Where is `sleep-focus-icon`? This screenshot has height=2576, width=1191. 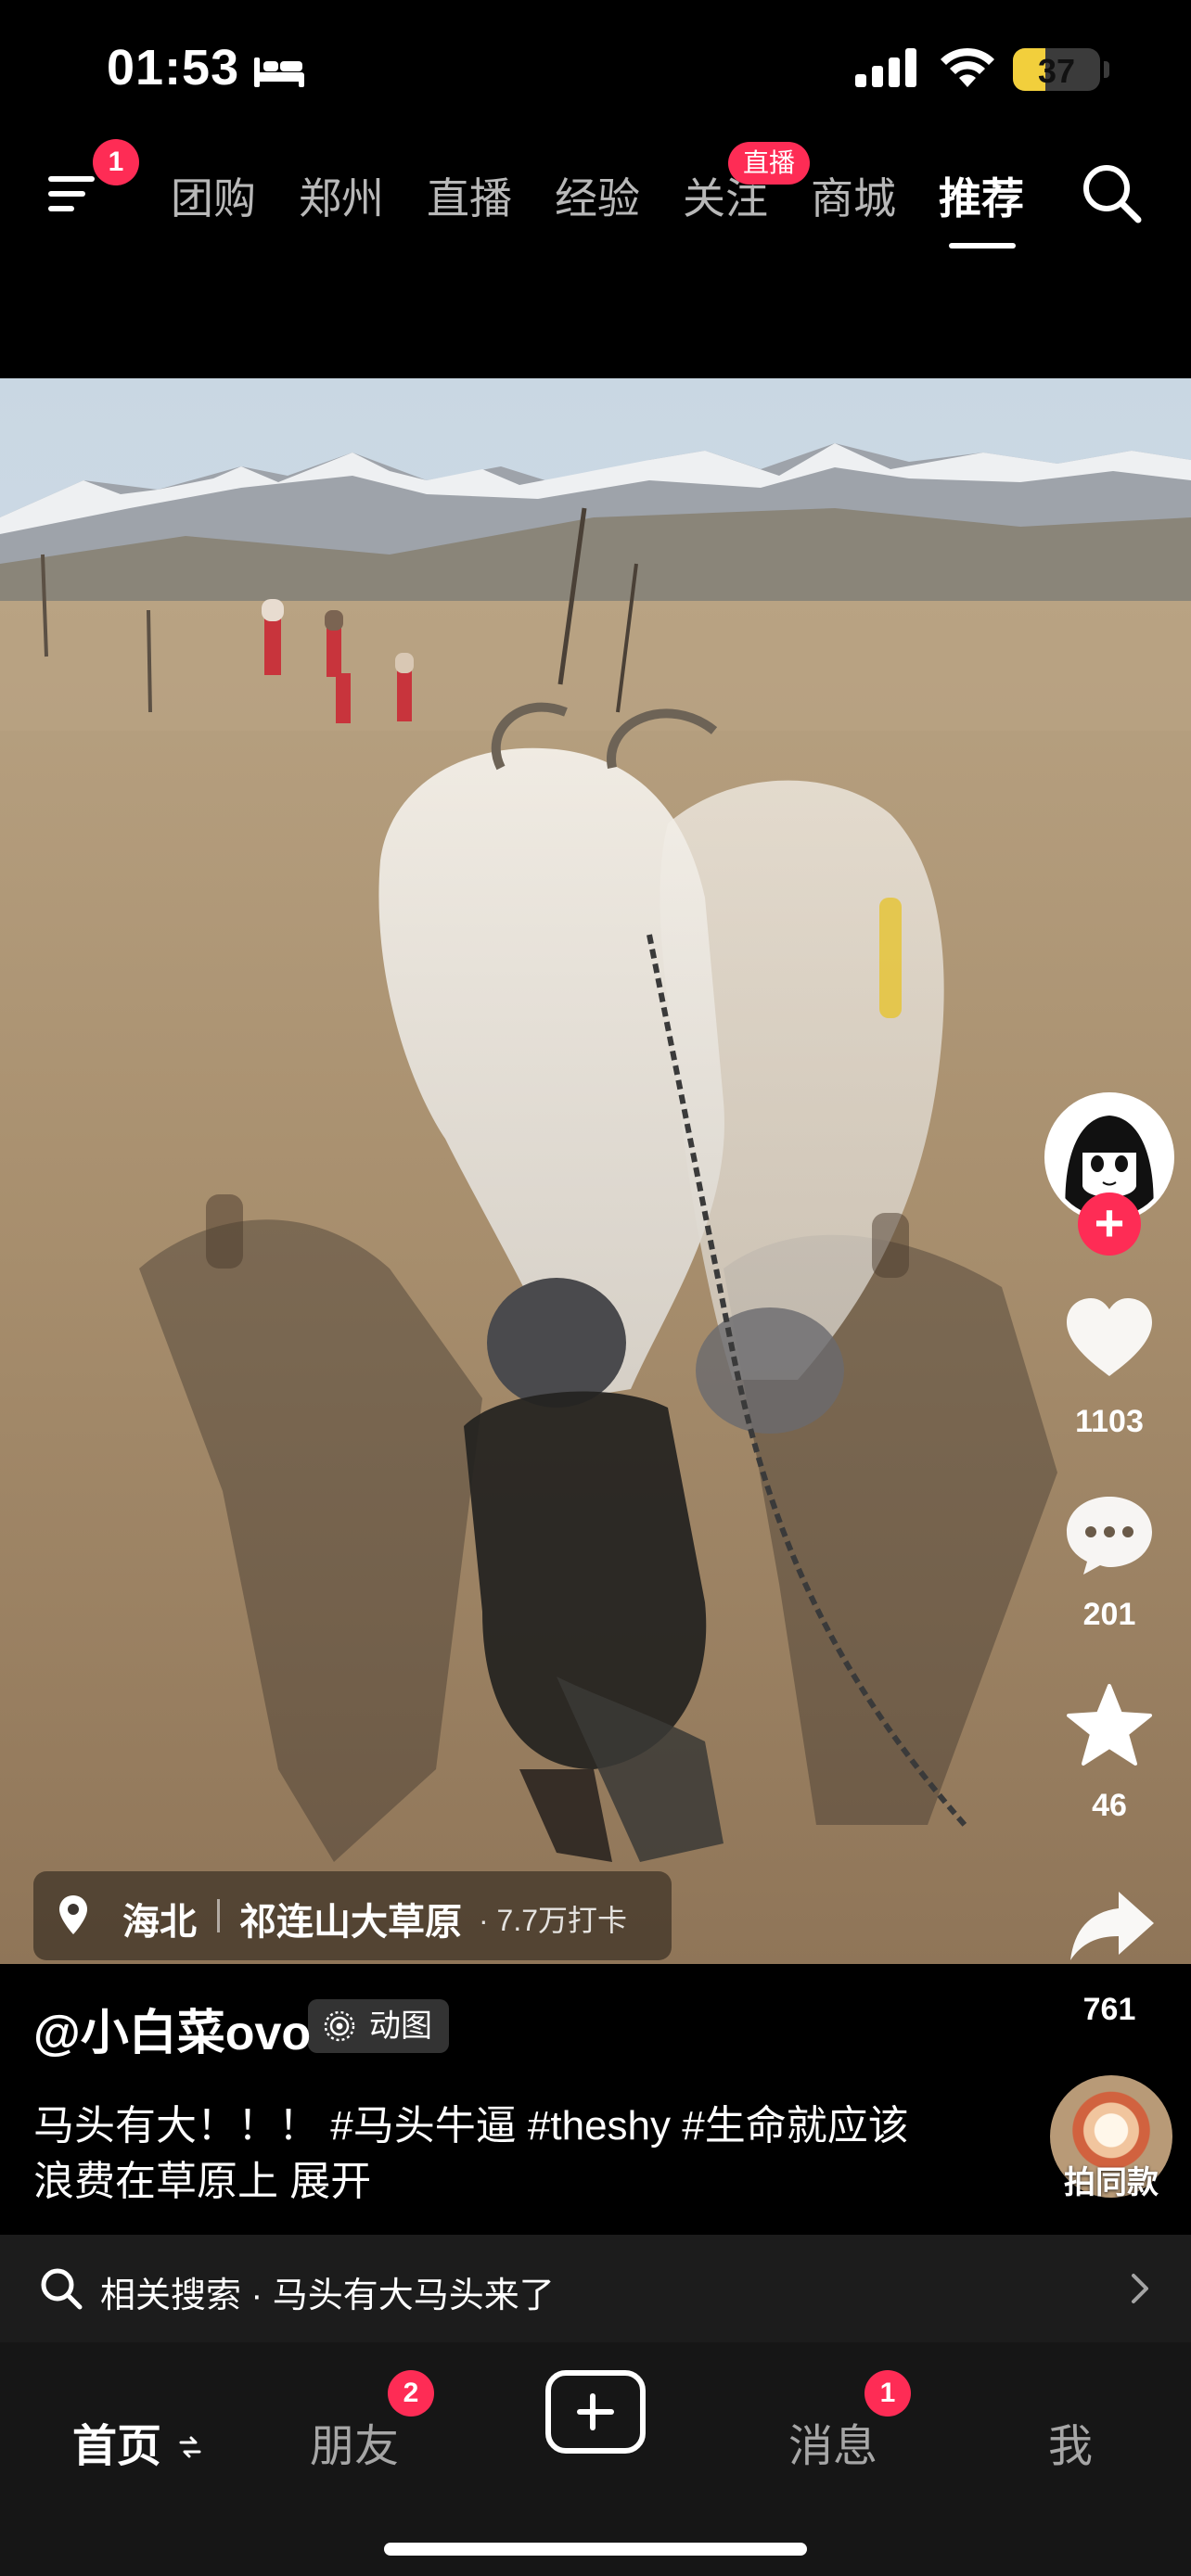
sleep-focus-icon is located at coordinates (279, 72).